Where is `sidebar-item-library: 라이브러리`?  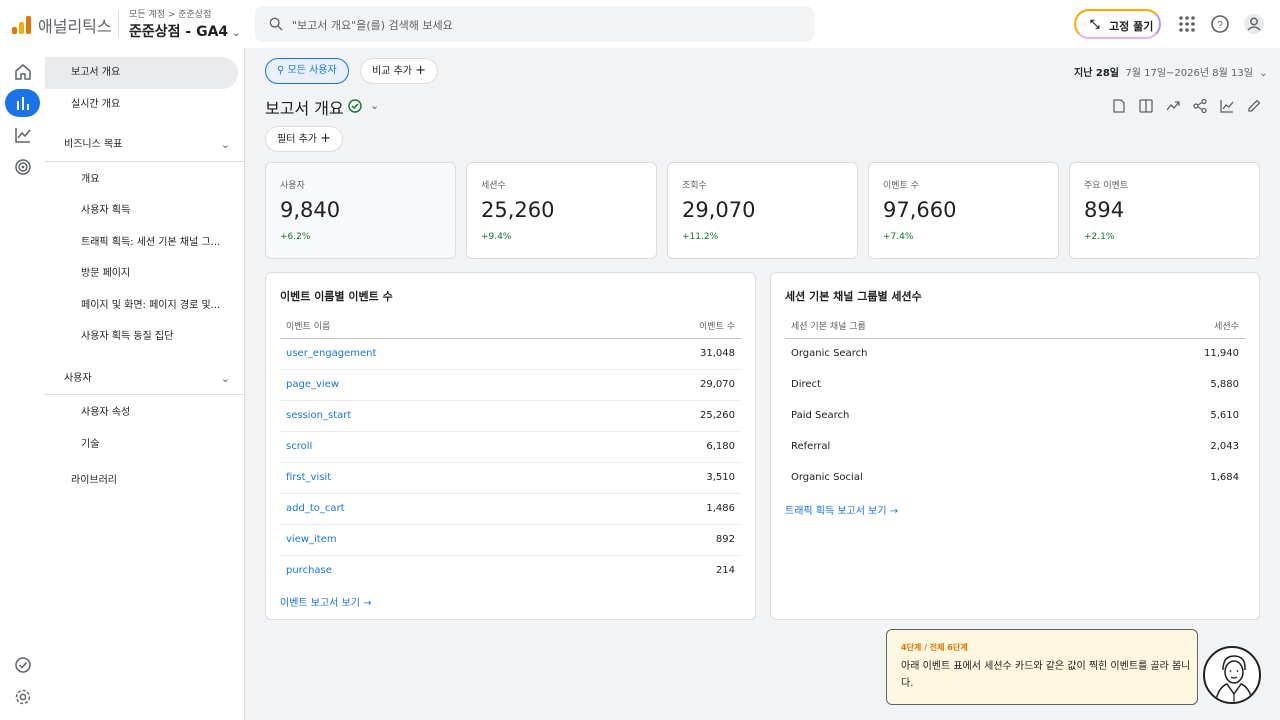 sidebar-item-library: 라이브러리 is located at coordinates (141, 481).